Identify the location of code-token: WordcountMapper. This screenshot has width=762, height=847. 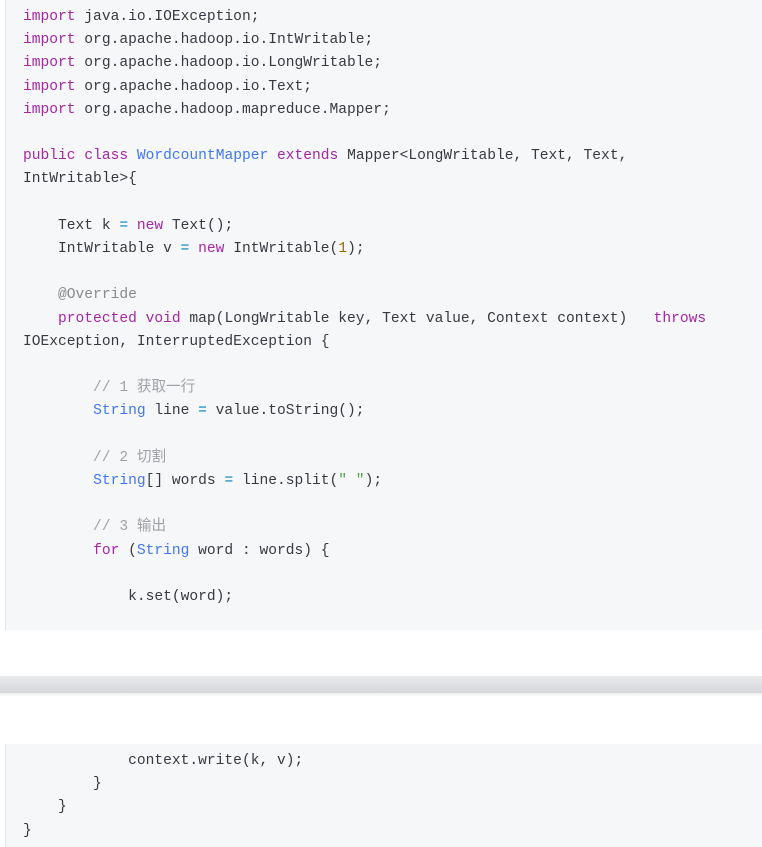
(202, 156).